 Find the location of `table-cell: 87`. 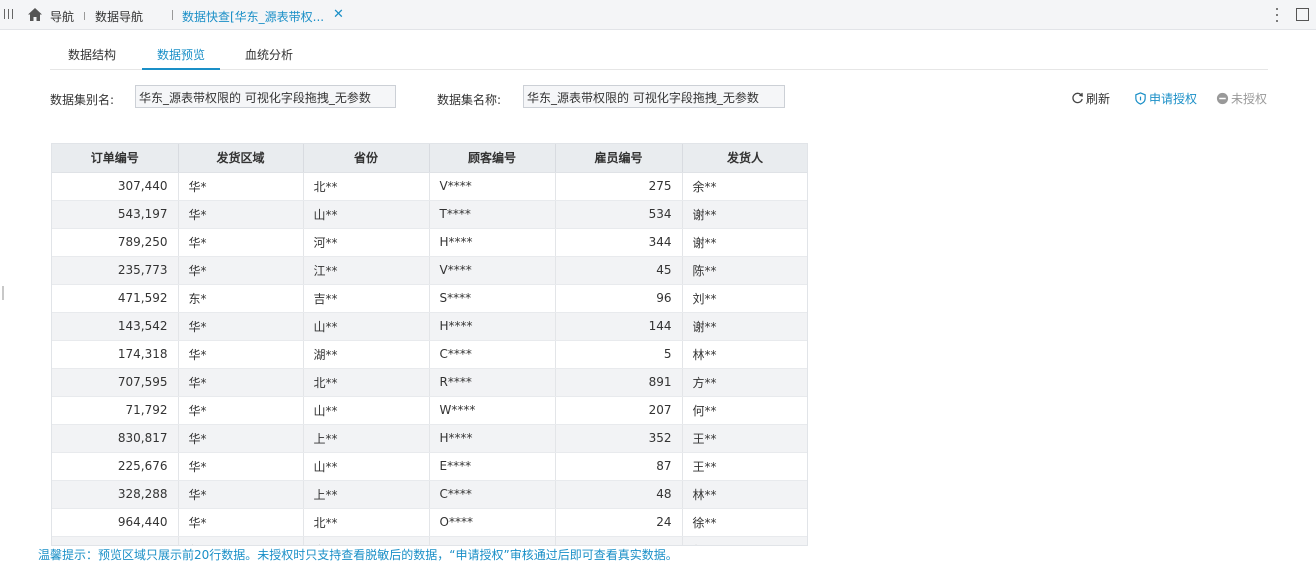

table-cell: 87 is located at coordinates (619, 466).